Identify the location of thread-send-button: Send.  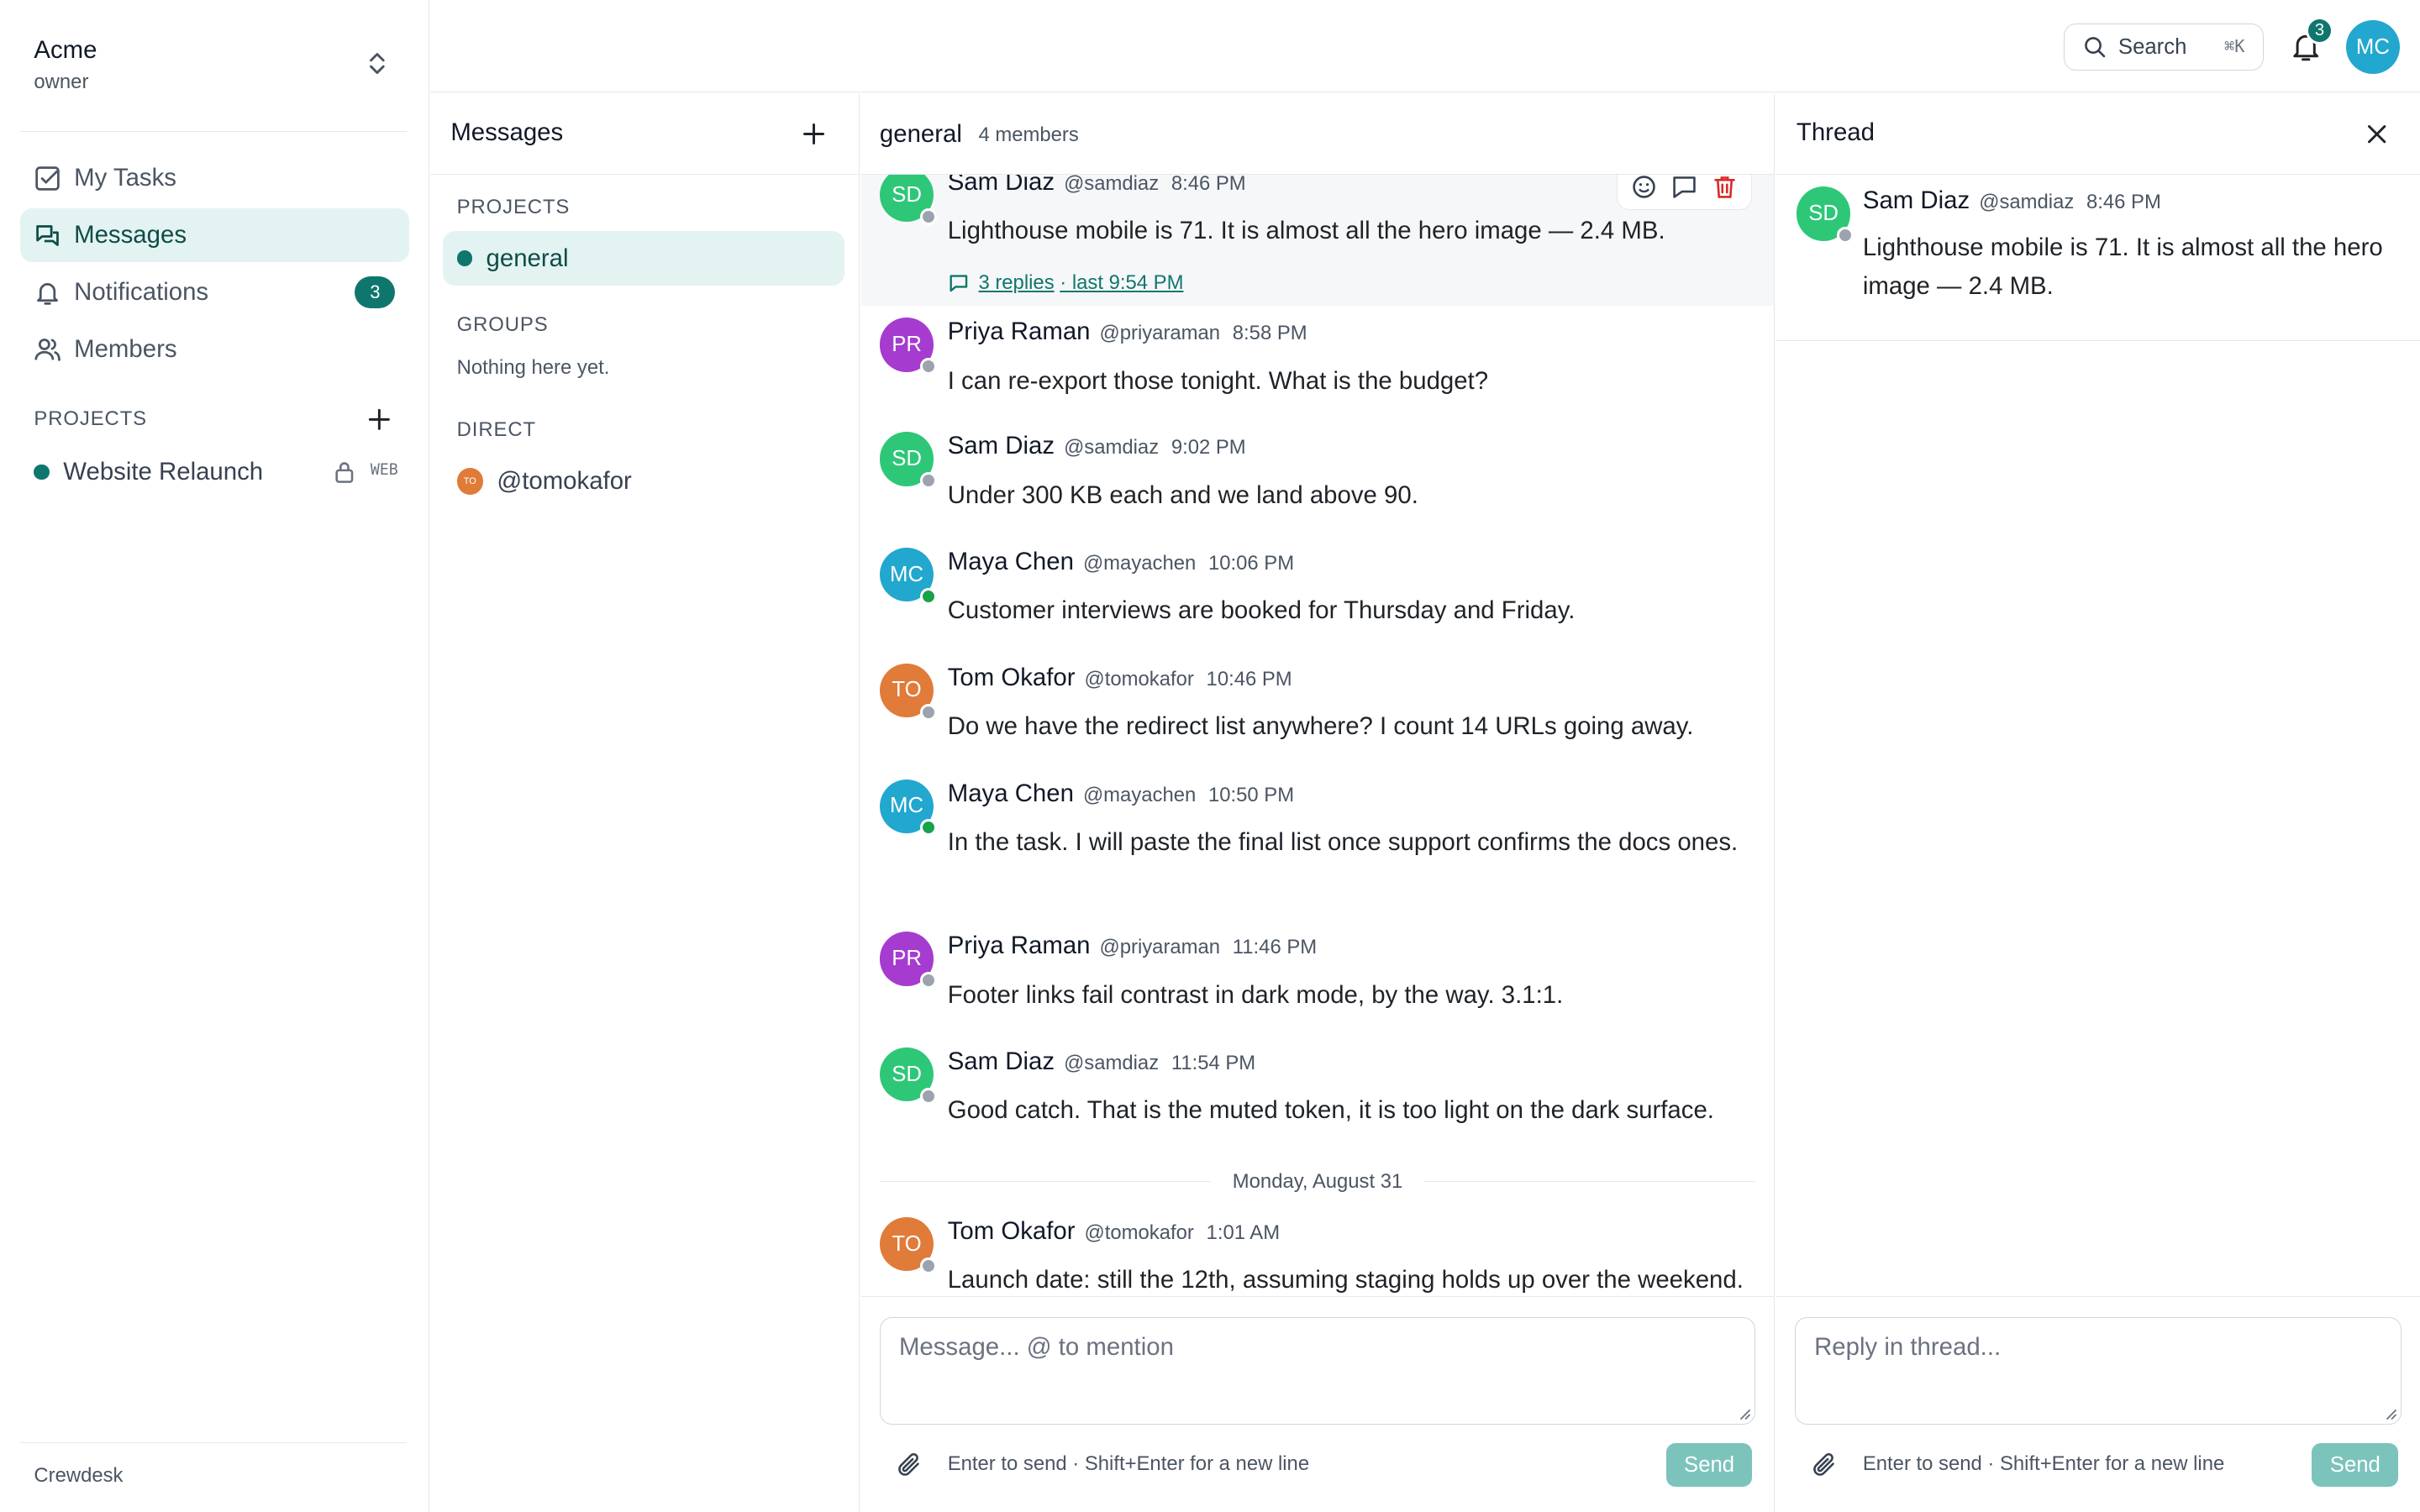
(2355, 1465).